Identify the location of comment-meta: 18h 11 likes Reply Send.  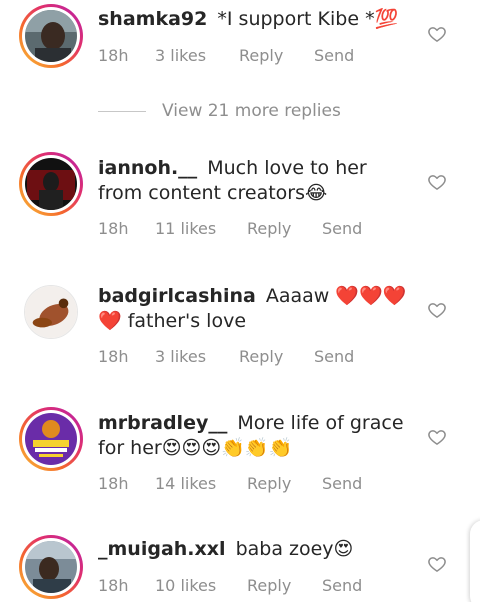
(230, 229).